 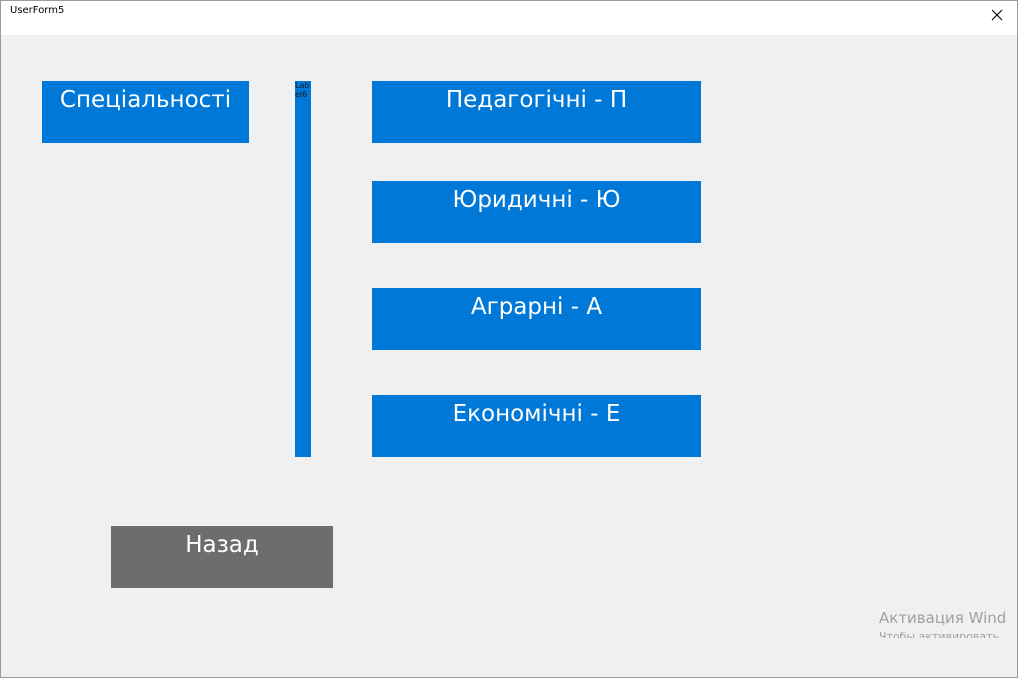 I want to click on economic-button: Економічні - Е, so click(x=536, y=426).